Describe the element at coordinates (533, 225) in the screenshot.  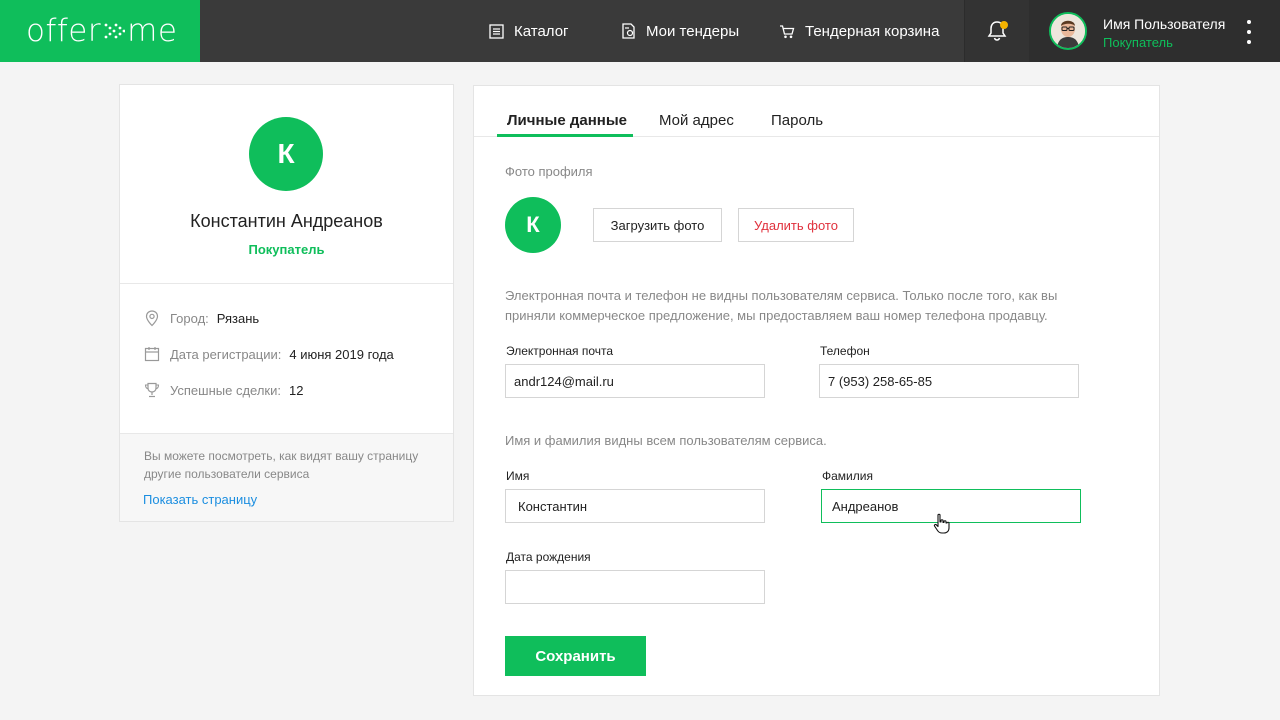
I see `profile-photo-avatar: К` at that location.